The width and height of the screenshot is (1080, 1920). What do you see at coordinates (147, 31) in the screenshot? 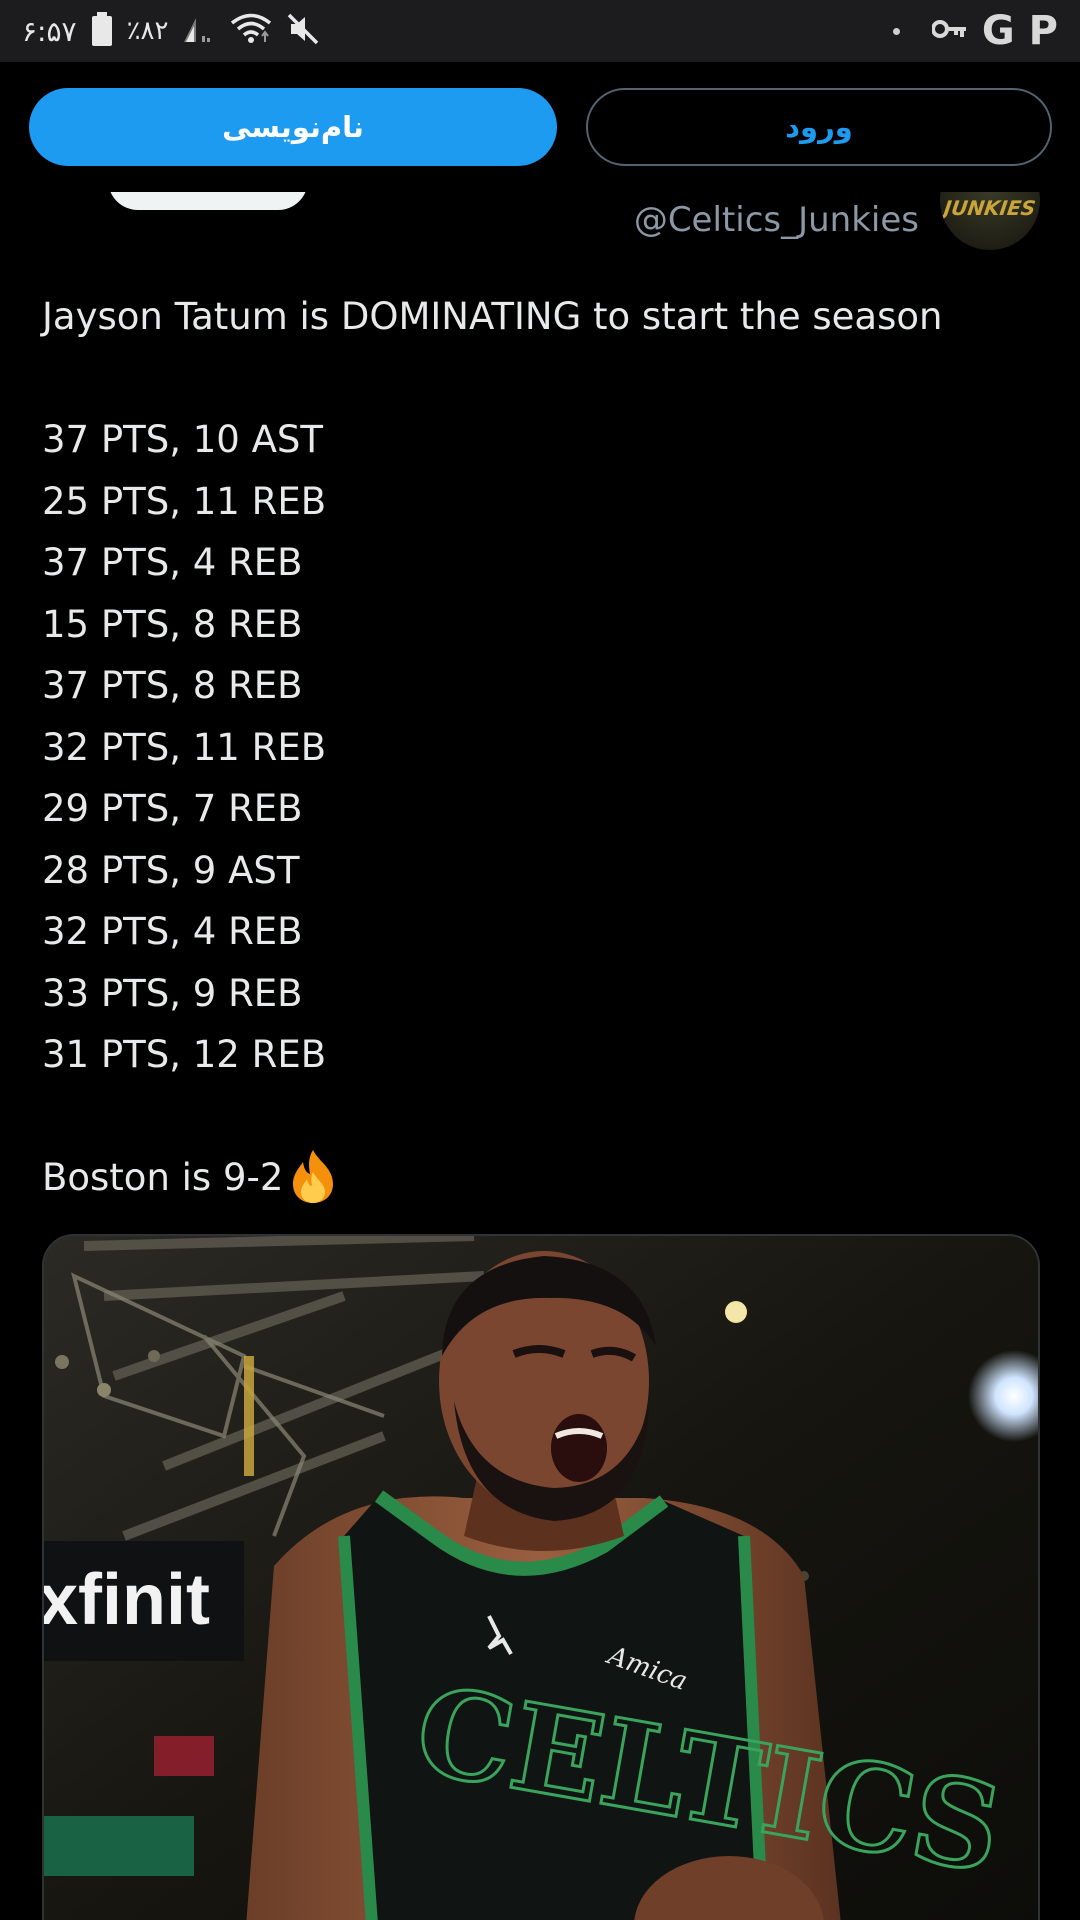
I see `battery-percent: ٪۸۲` at bounding box center [147, 31].